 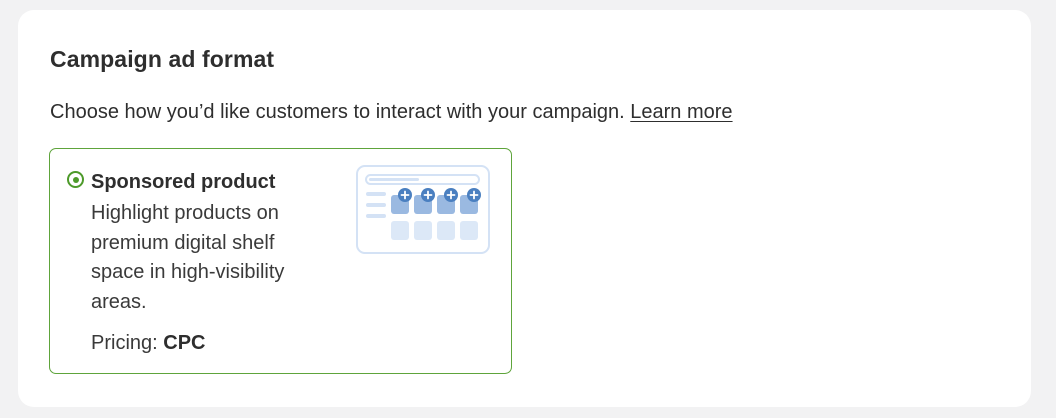 What do you see at coordinates (681, 112) in the screenshot?
I see `learn-more-link: Learn more` at bounding box center [681, 112].